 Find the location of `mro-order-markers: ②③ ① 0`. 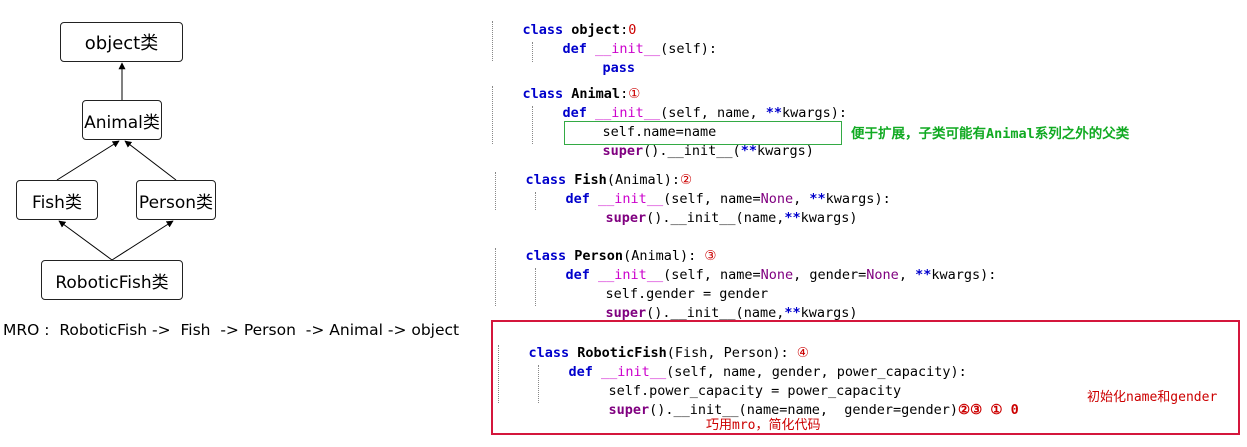

mro-order-markers: ②③ ① 0 is located at coordinates (988, 410).